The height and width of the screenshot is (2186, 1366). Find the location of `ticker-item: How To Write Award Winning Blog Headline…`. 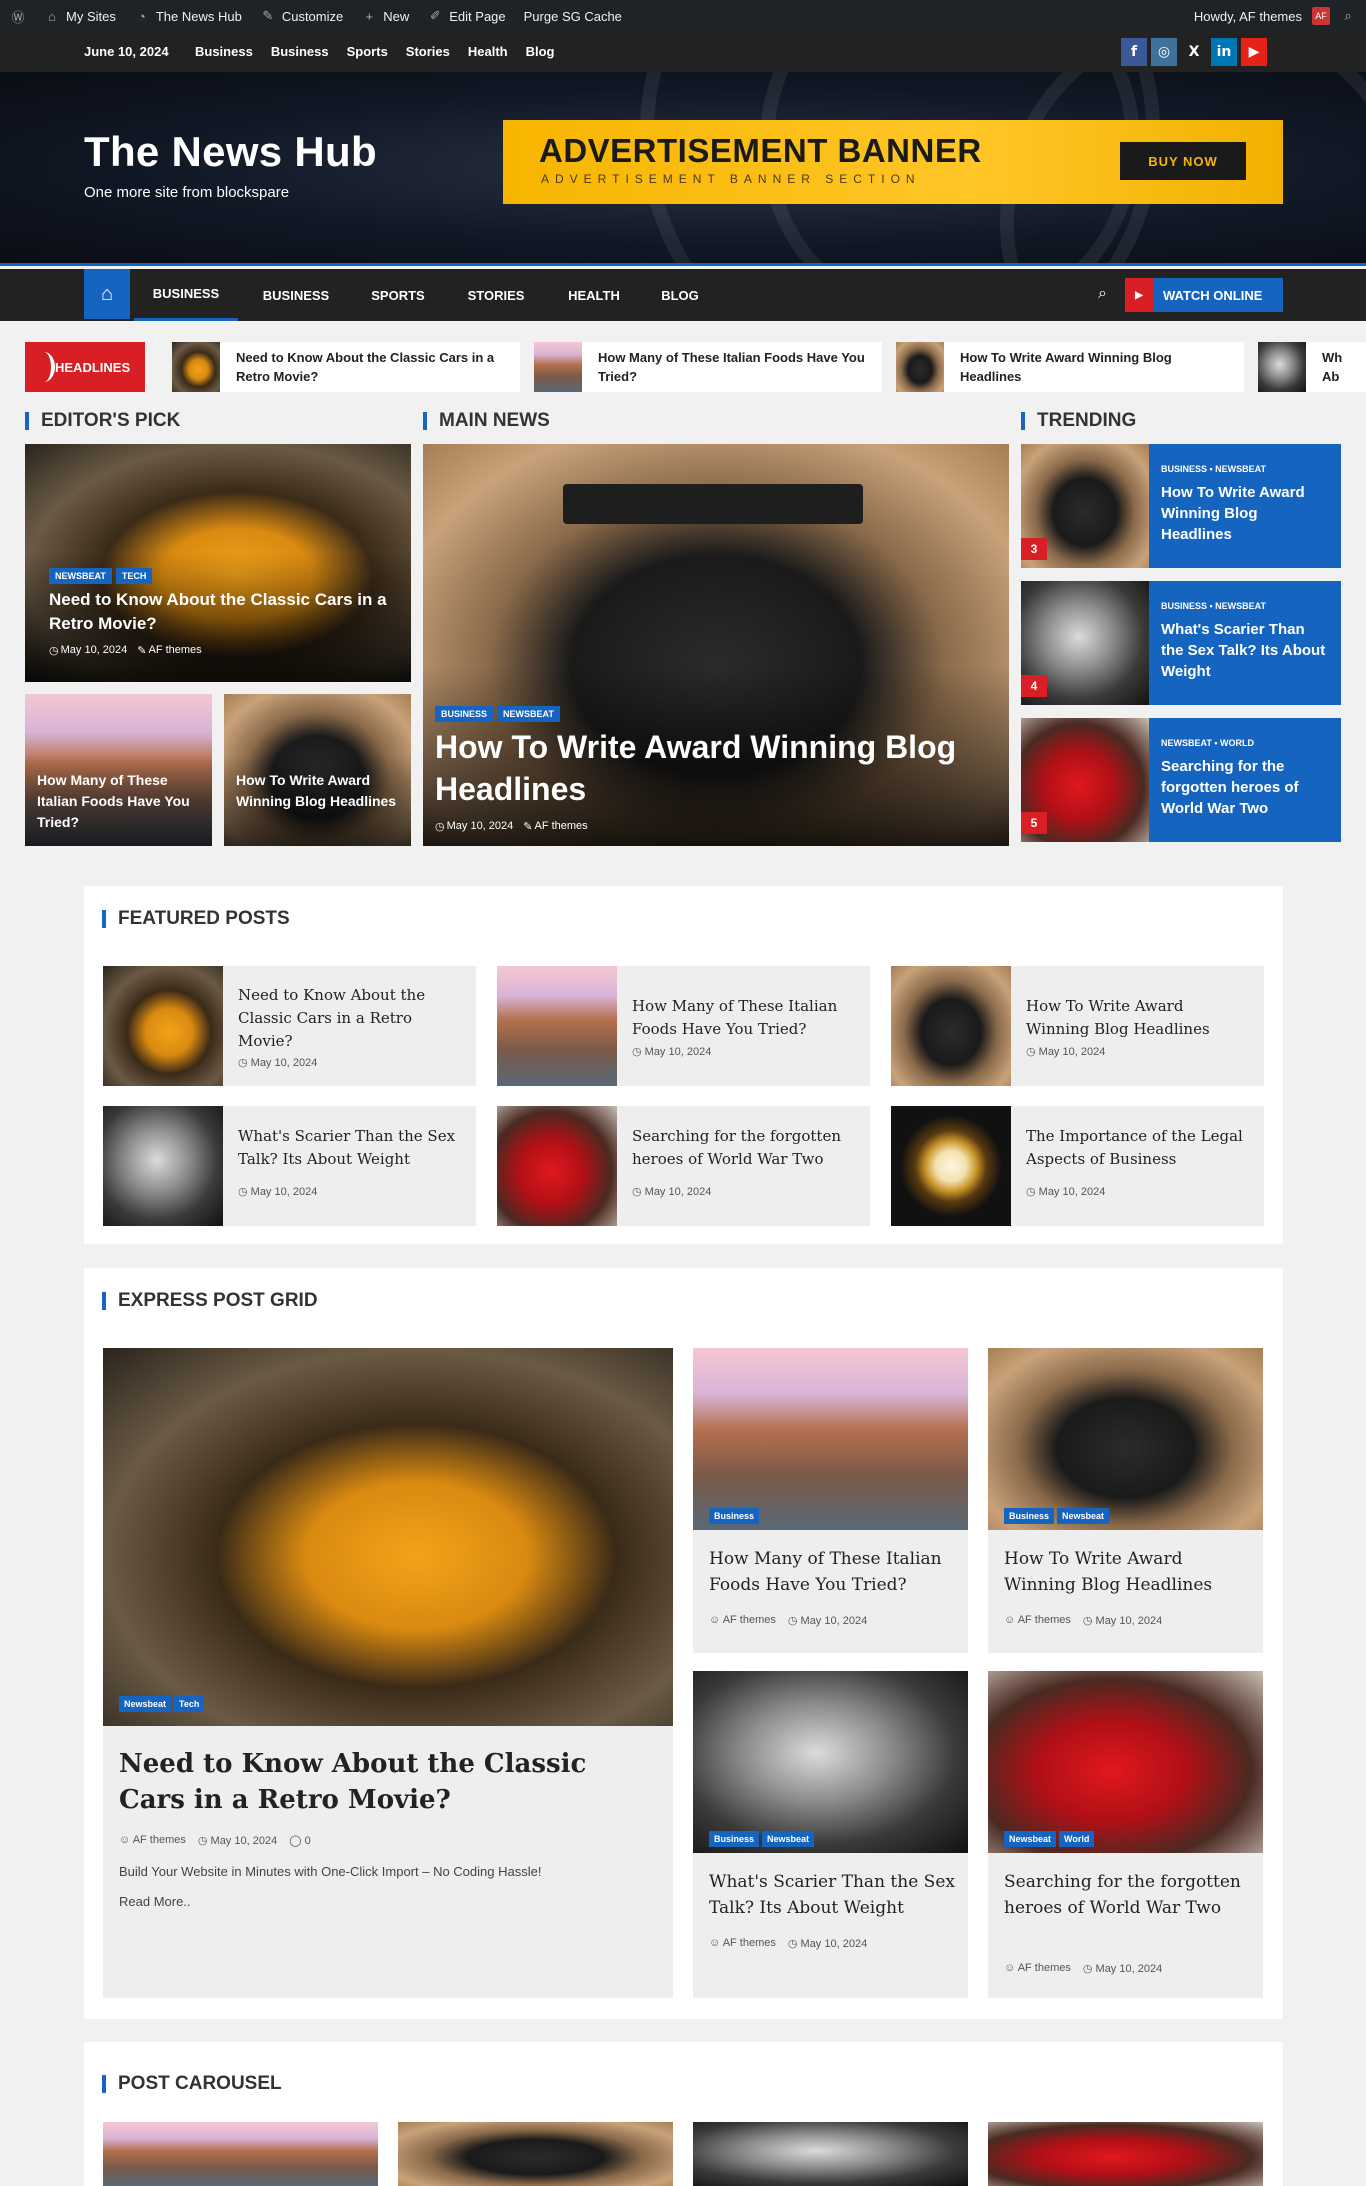

ticker-item: How To Write Award Winning Blog Headline… is located at coordinates (1070, 367).